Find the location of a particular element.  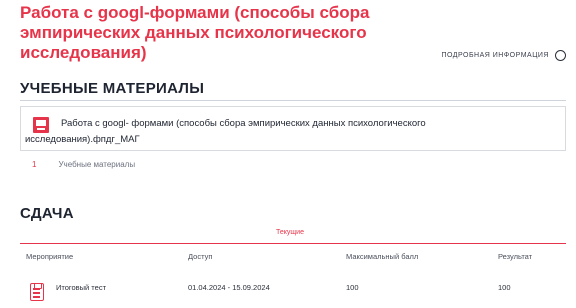

material-title-line2: исследования).фпдг_МАГ is located at coordinates (82, 139).